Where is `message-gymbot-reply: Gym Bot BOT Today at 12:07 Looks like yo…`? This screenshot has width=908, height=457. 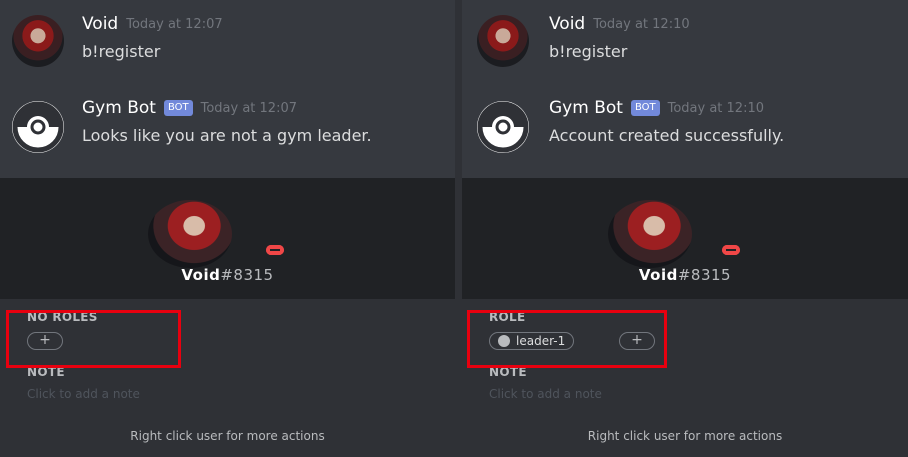
message-gymbot-reply: Gym Bot BOT Today at 12:07 Looks like yo… is located at coordinates (227, 131).